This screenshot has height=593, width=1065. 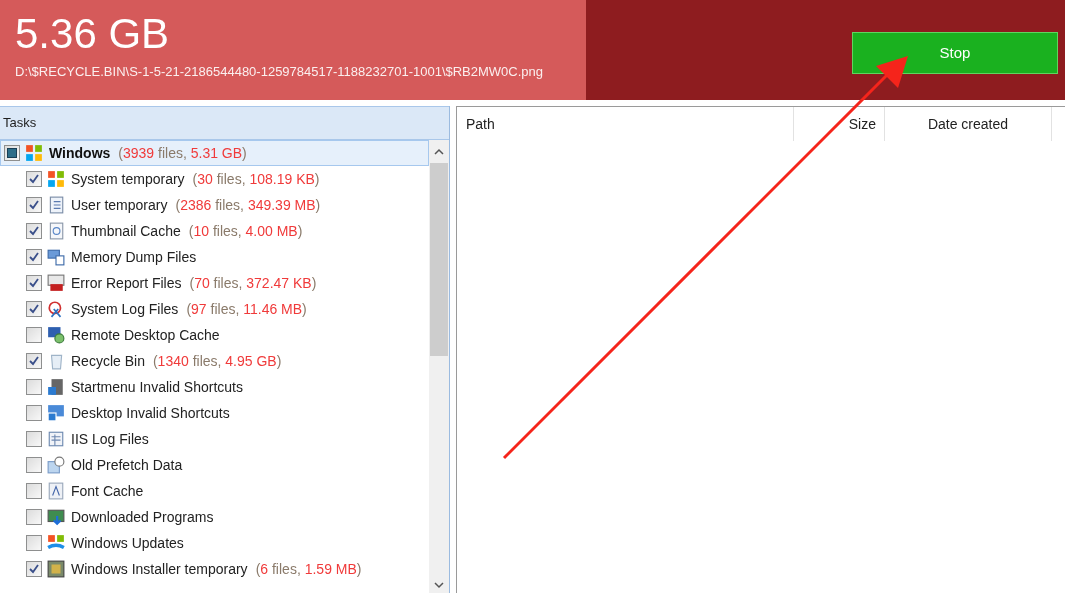 I want to click on item-label: System Log Files, so click(x=125, y=309).